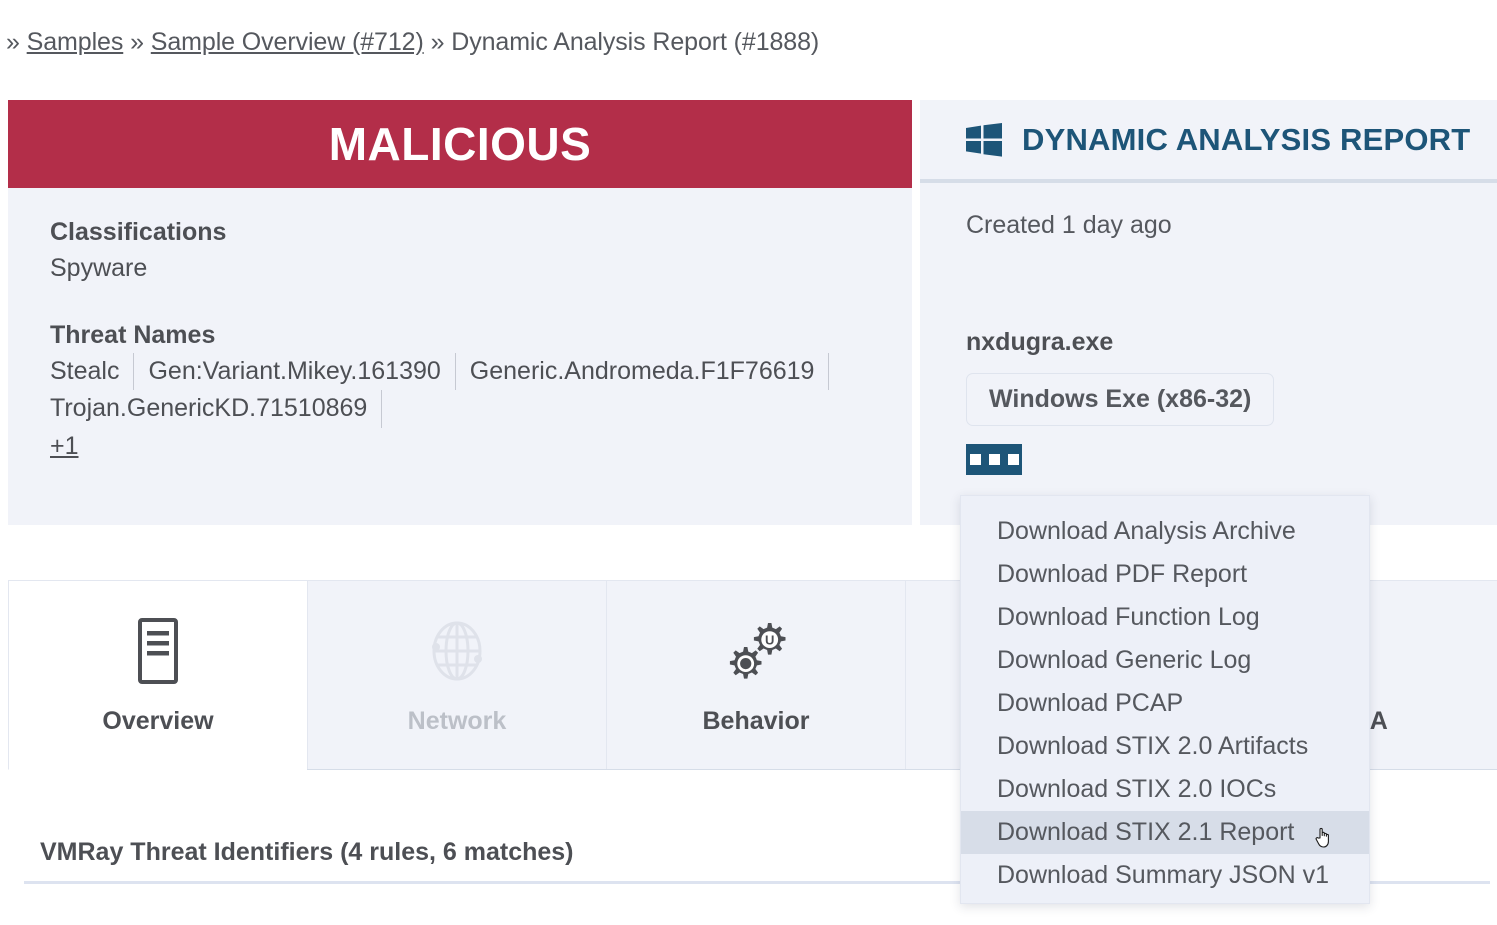 The width and height of the screenshot is (1497, 925). I want to click on report-panel-header: DYNAMIC ANALYSIS REPORT, so click(1208, 141).